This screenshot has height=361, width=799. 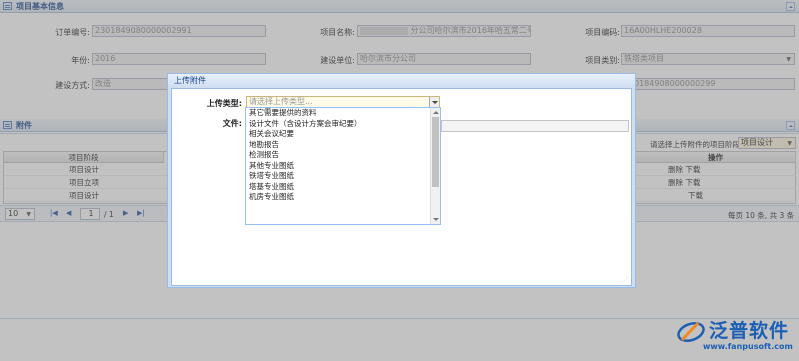 What do you see at coordinates (337, 60) in the screenshot?
I see `build-unit-label: 建设单位:` at bounding box center [337, 60].